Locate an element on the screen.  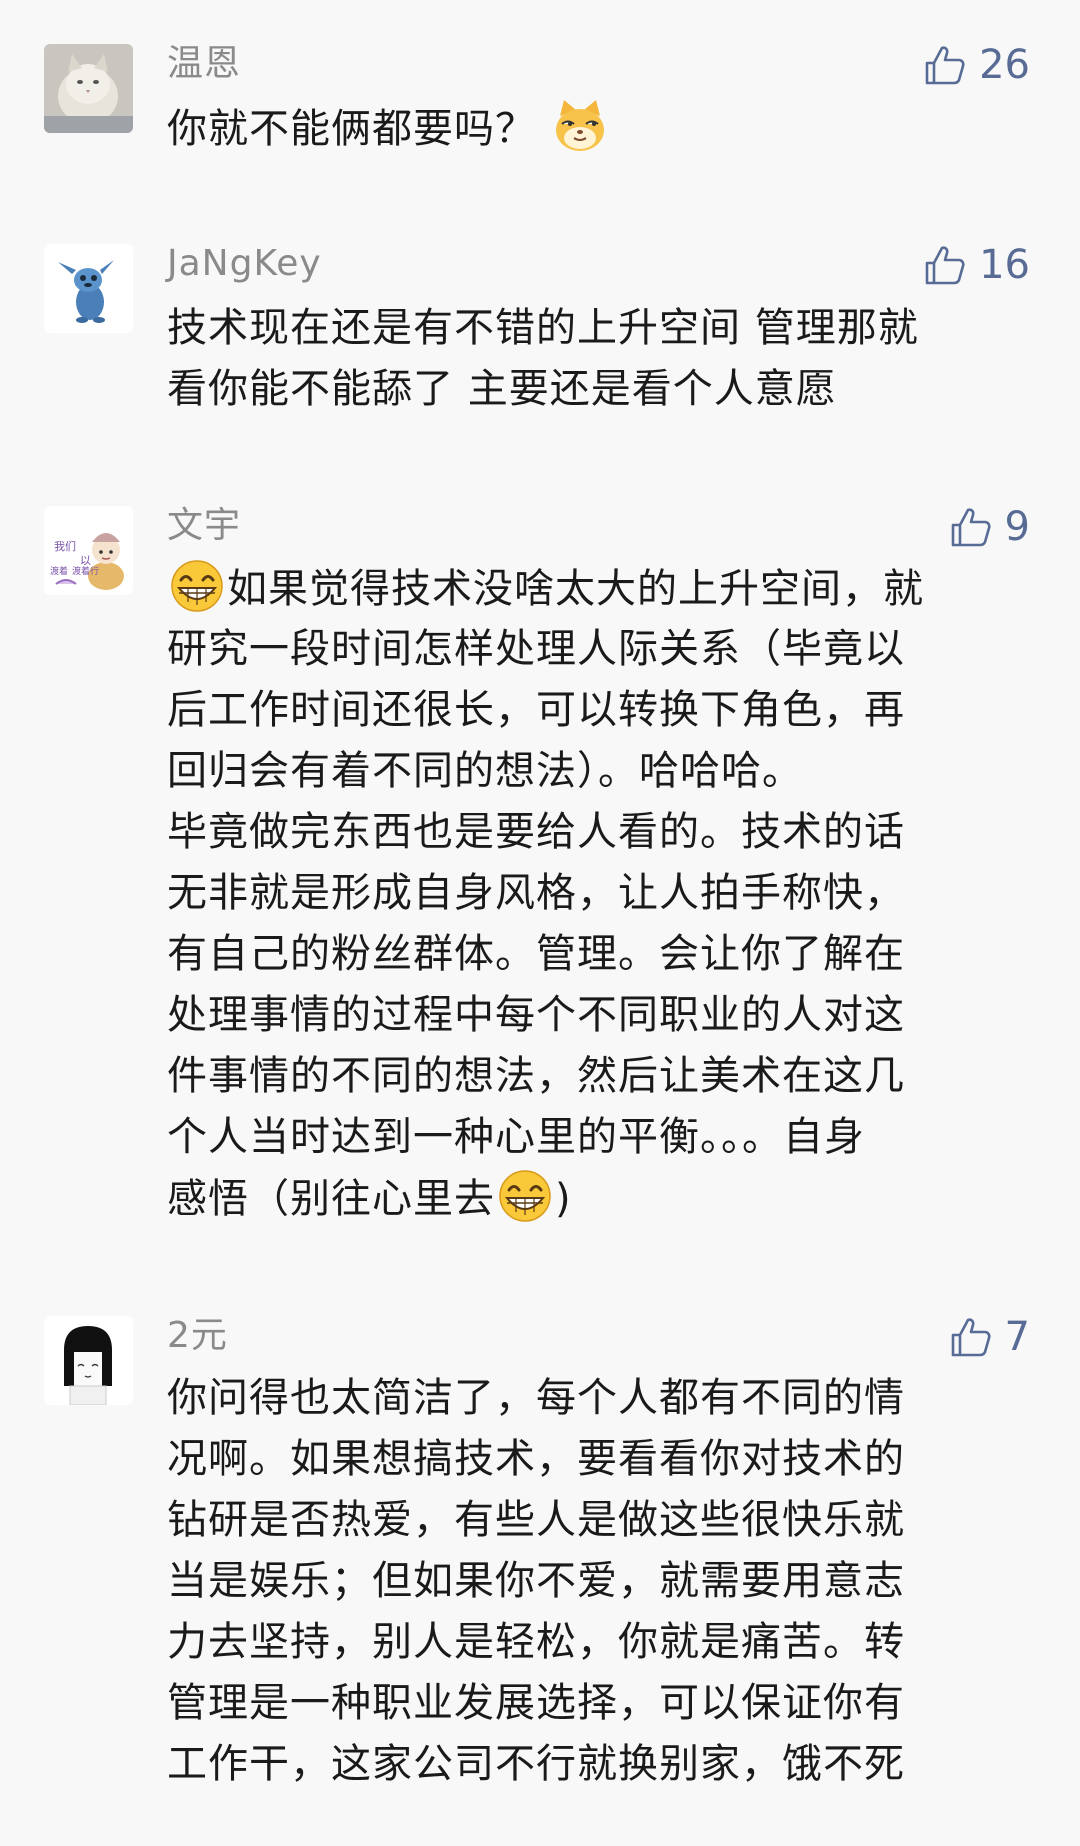
nickname: 温恩 is located at coordinates (204, 64).